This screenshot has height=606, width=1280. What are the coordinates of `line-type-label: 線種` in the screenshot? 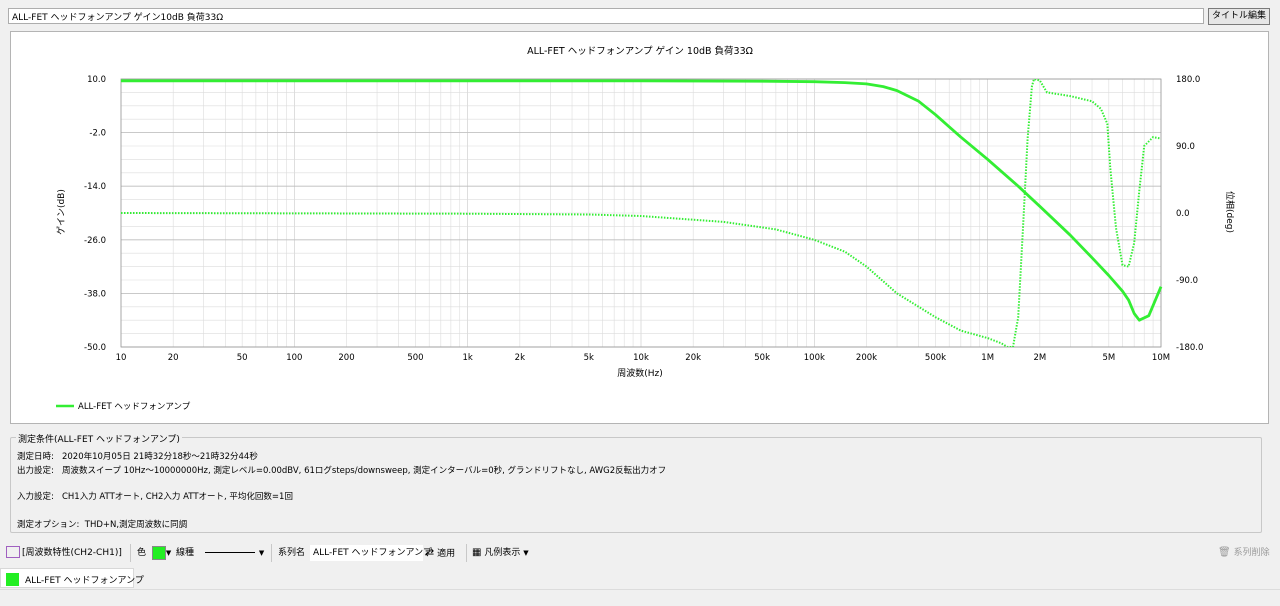 It's located at (185, 553).